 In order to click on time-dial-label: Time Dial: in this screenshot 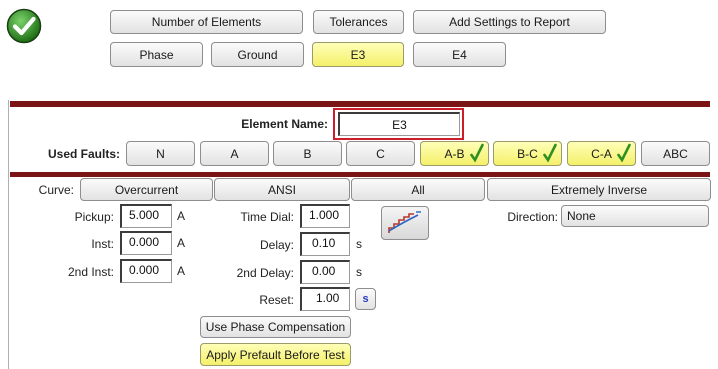, I will do `click(267, 217)`.